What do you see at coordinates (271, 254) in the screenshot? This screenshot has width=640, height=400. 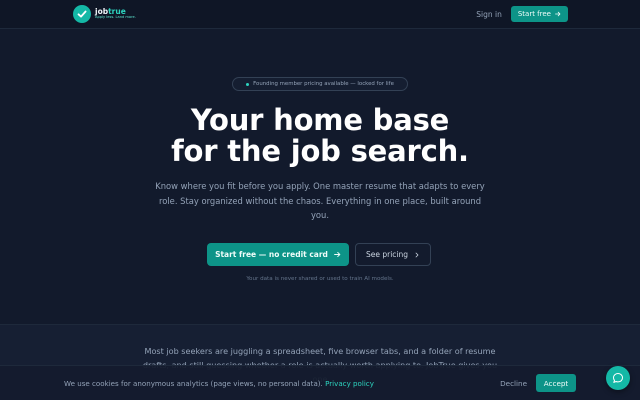 I see `primary-cta-label: Start free — no credit card` at bounding box center [271, 254].